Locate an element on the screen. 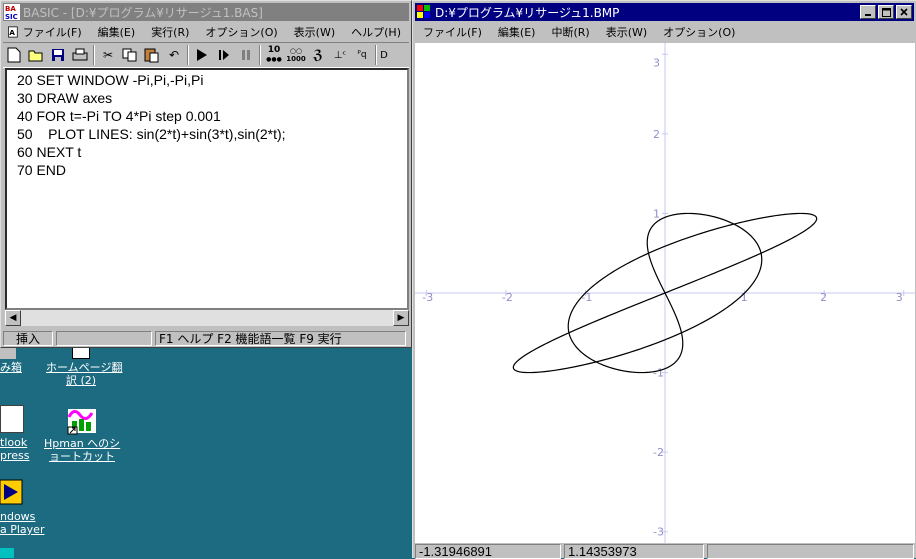 The width and height of the screenshot is (916, 559). minimize-button is located at coordinates (868, 12).